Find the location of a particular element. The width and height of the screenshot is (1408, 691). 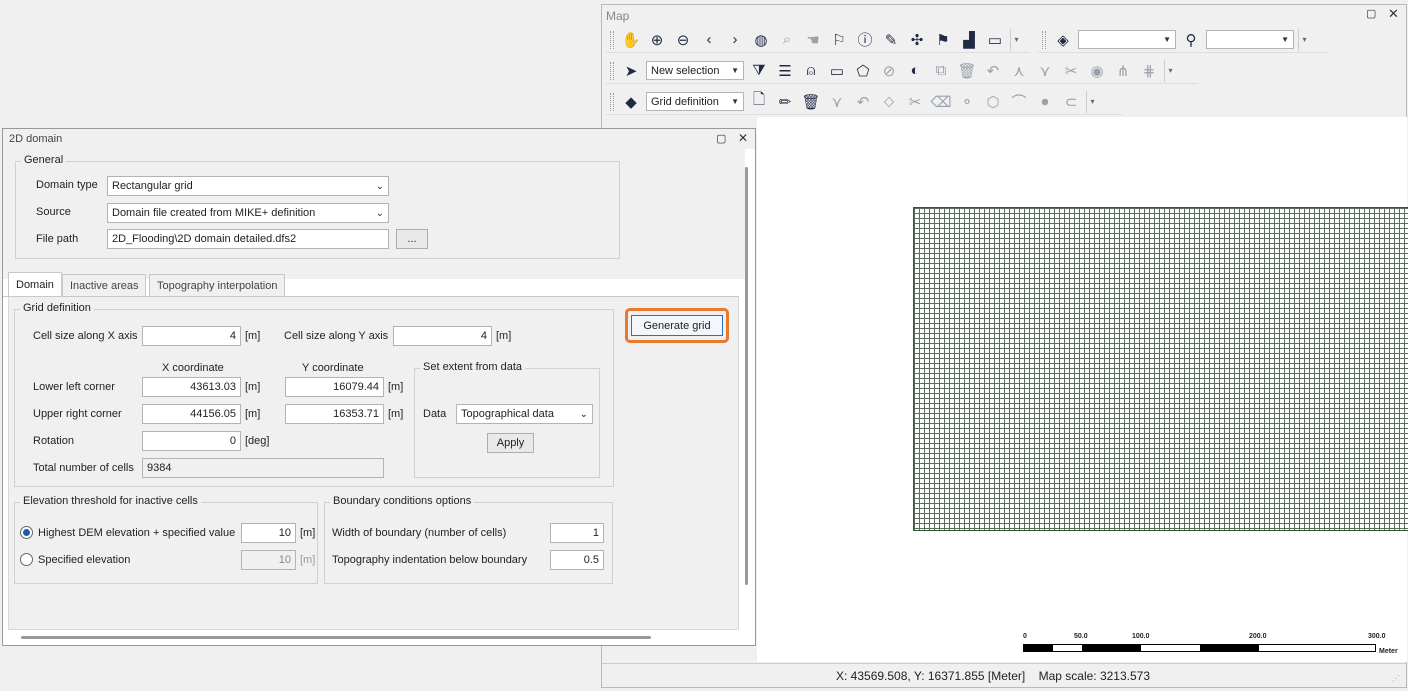

cell-size-x-input: 4 is located at coordinates (191, 336).